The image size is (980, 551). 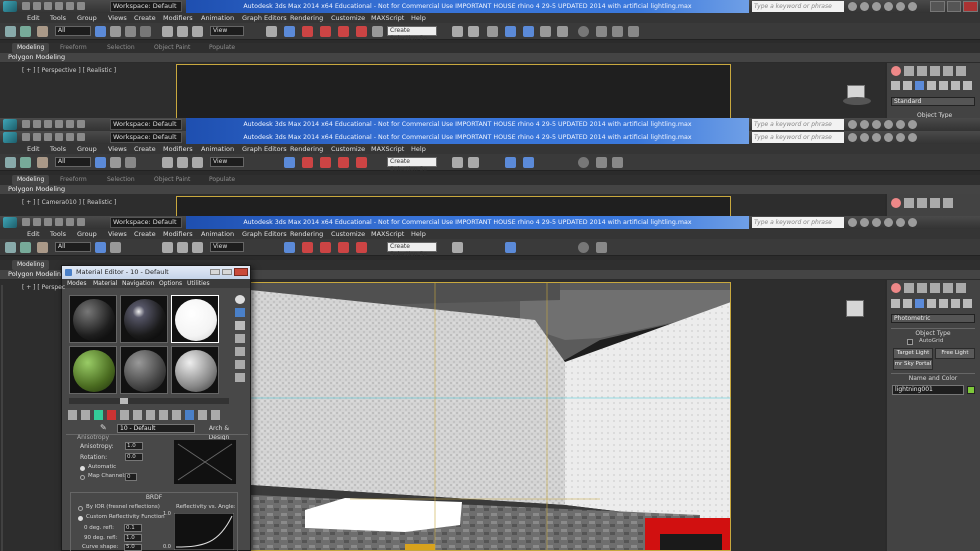 I want to click on material-name-input: 10 - Default, so click(x=156, y=428).